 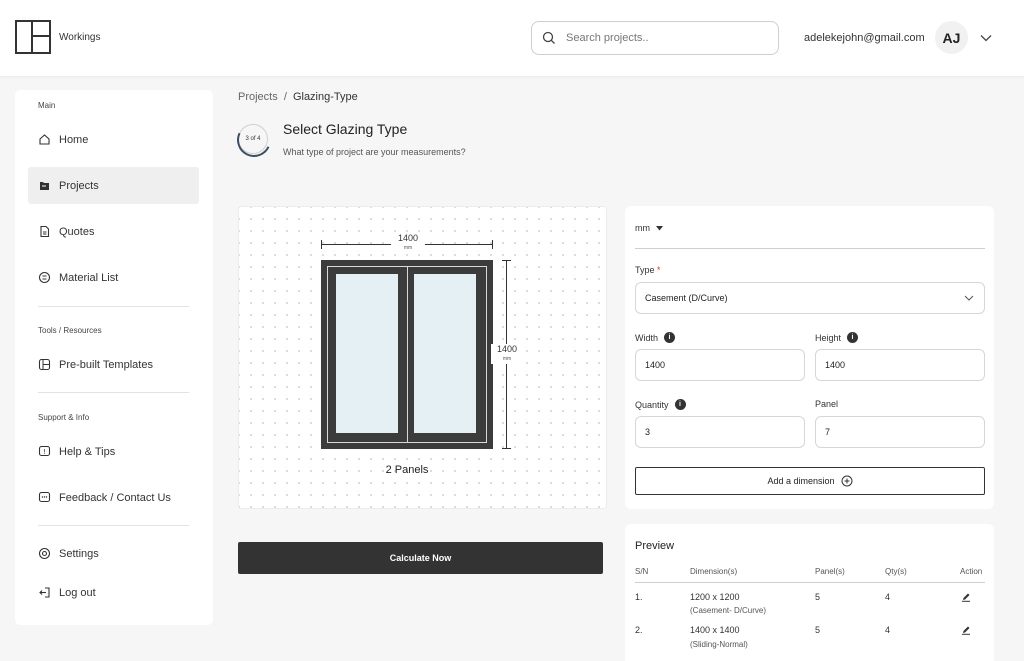 I want to click on sidebar-item-label: Help & Tips, so click(x=87, y=451).